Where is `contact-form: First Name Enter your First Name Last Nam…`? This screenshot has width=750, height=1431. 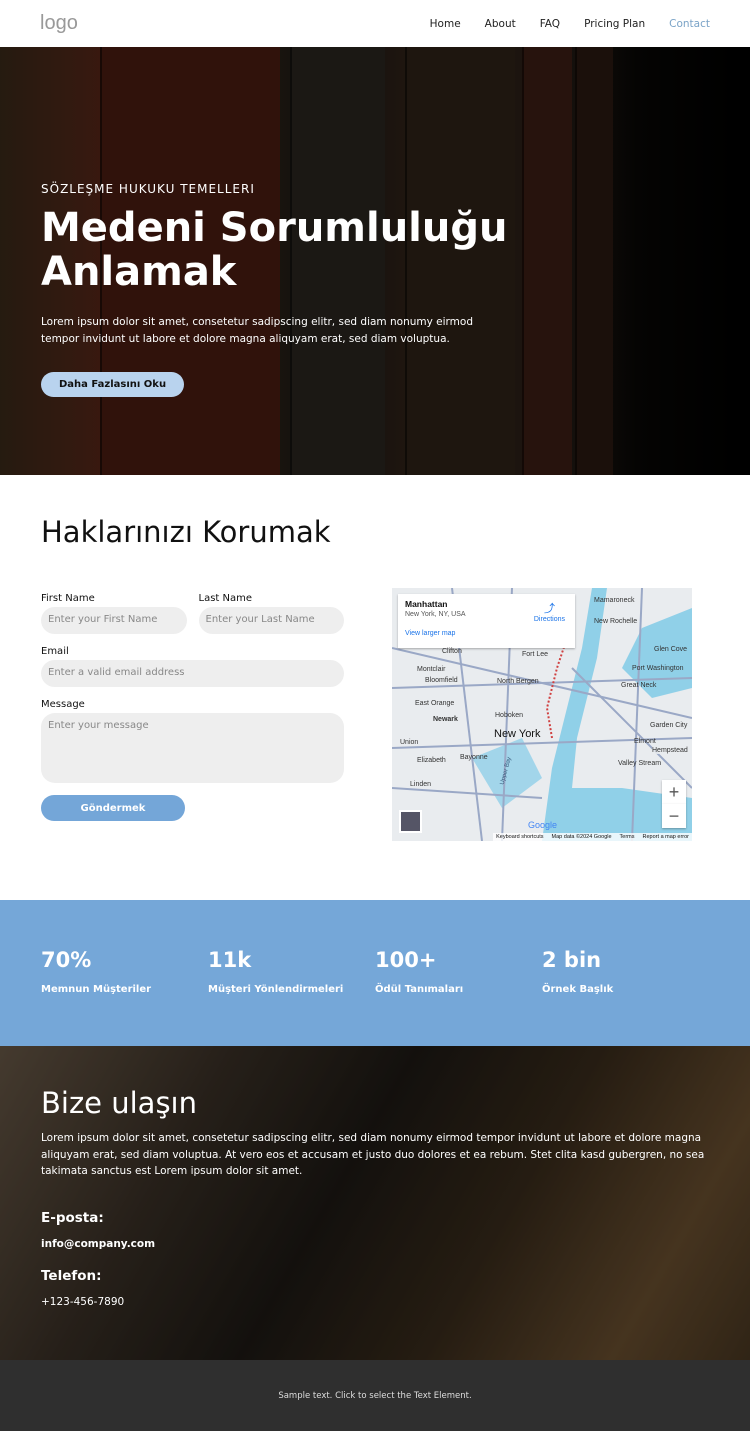
contact-form: First Name Enter your First Name Last Nam… is located at coordinates (192, 707).